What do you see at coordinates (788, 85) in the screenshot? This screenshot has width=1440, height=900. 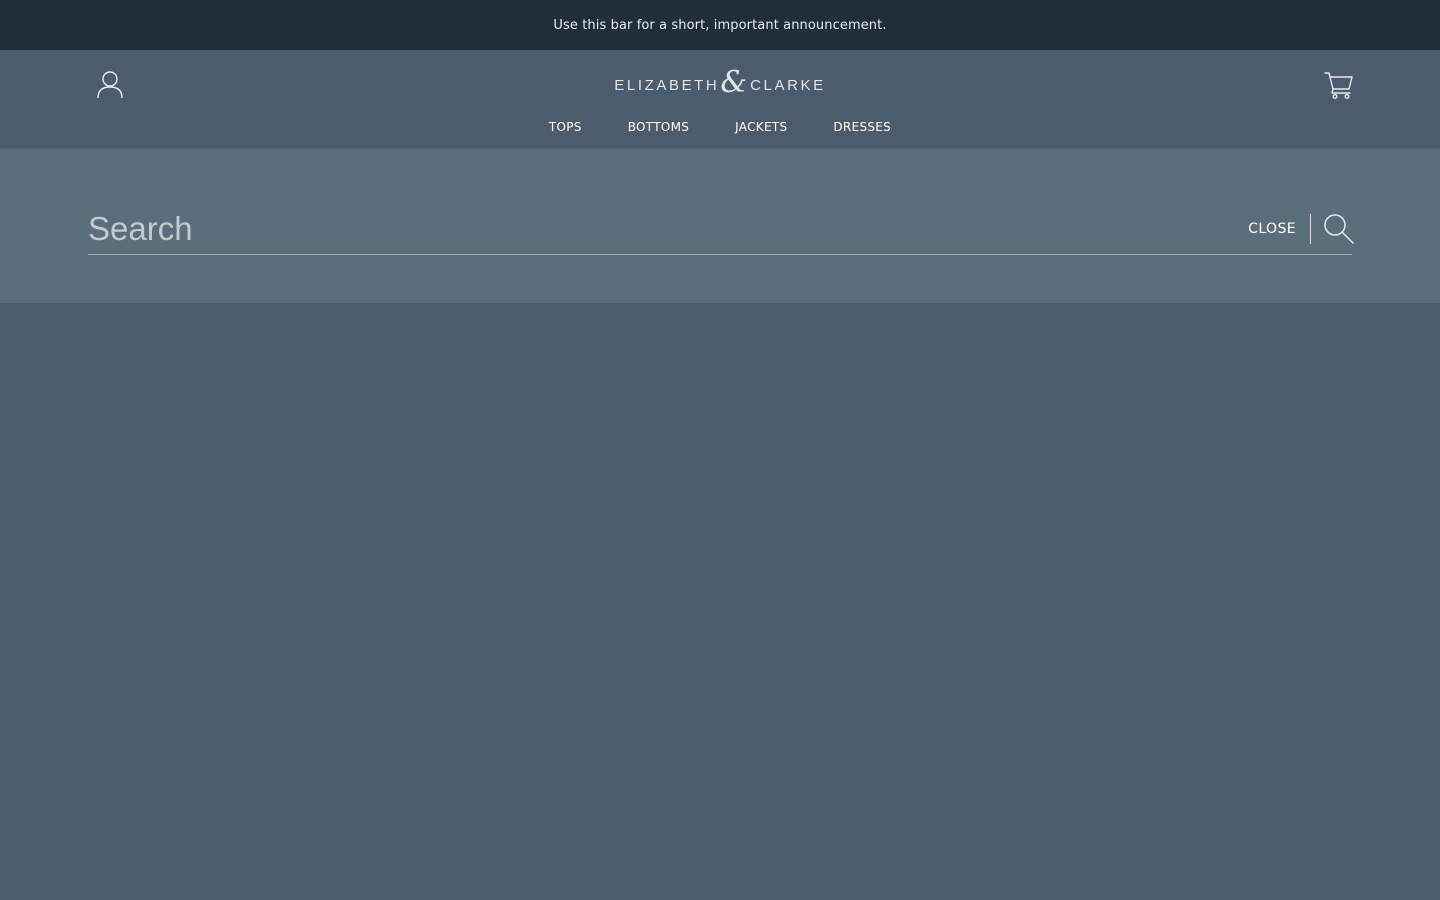 I see `logo-right-word: CLARKE` at bounding box center [788, 85].